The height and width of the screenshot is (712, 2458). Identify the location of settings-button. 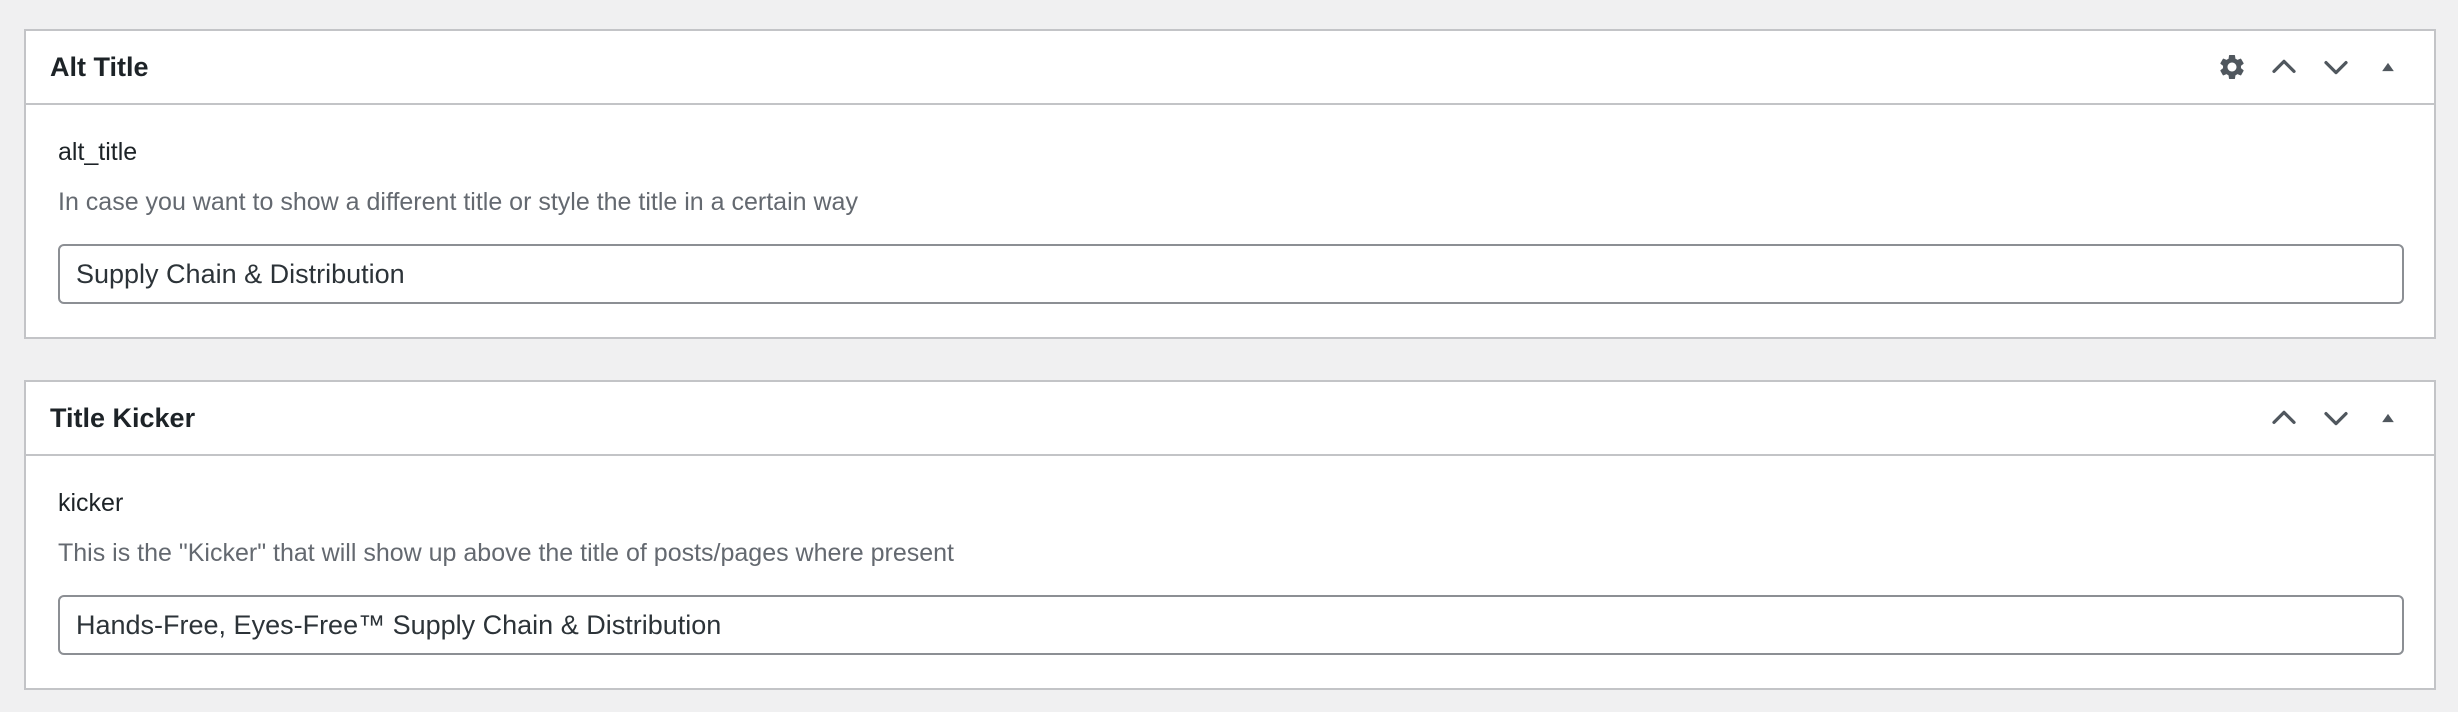
(2232, 67).